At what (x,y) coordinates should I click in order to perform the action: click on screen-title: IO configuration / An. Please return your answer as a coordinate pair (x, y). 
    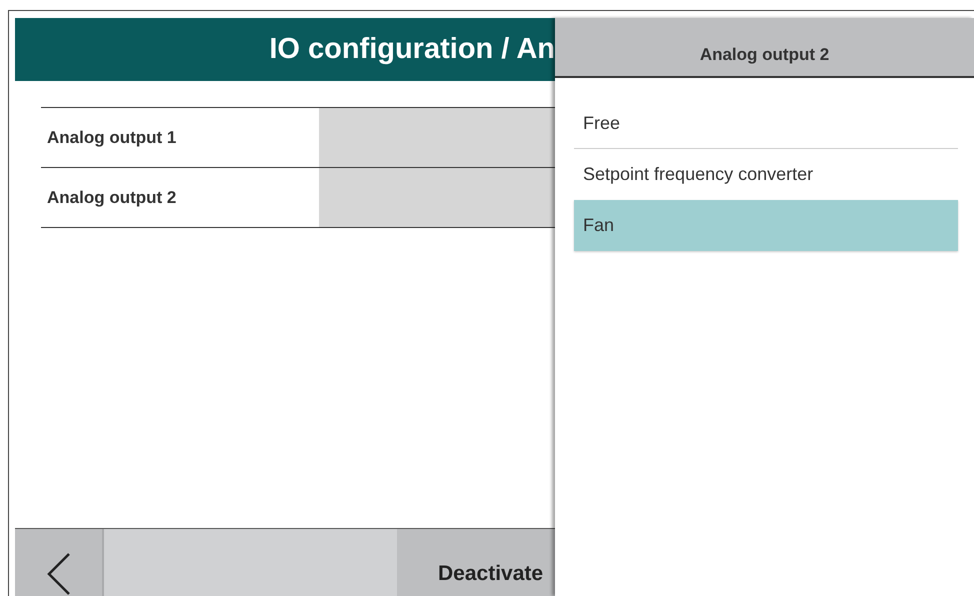
    Looking at the image, I should click on (412, 49).